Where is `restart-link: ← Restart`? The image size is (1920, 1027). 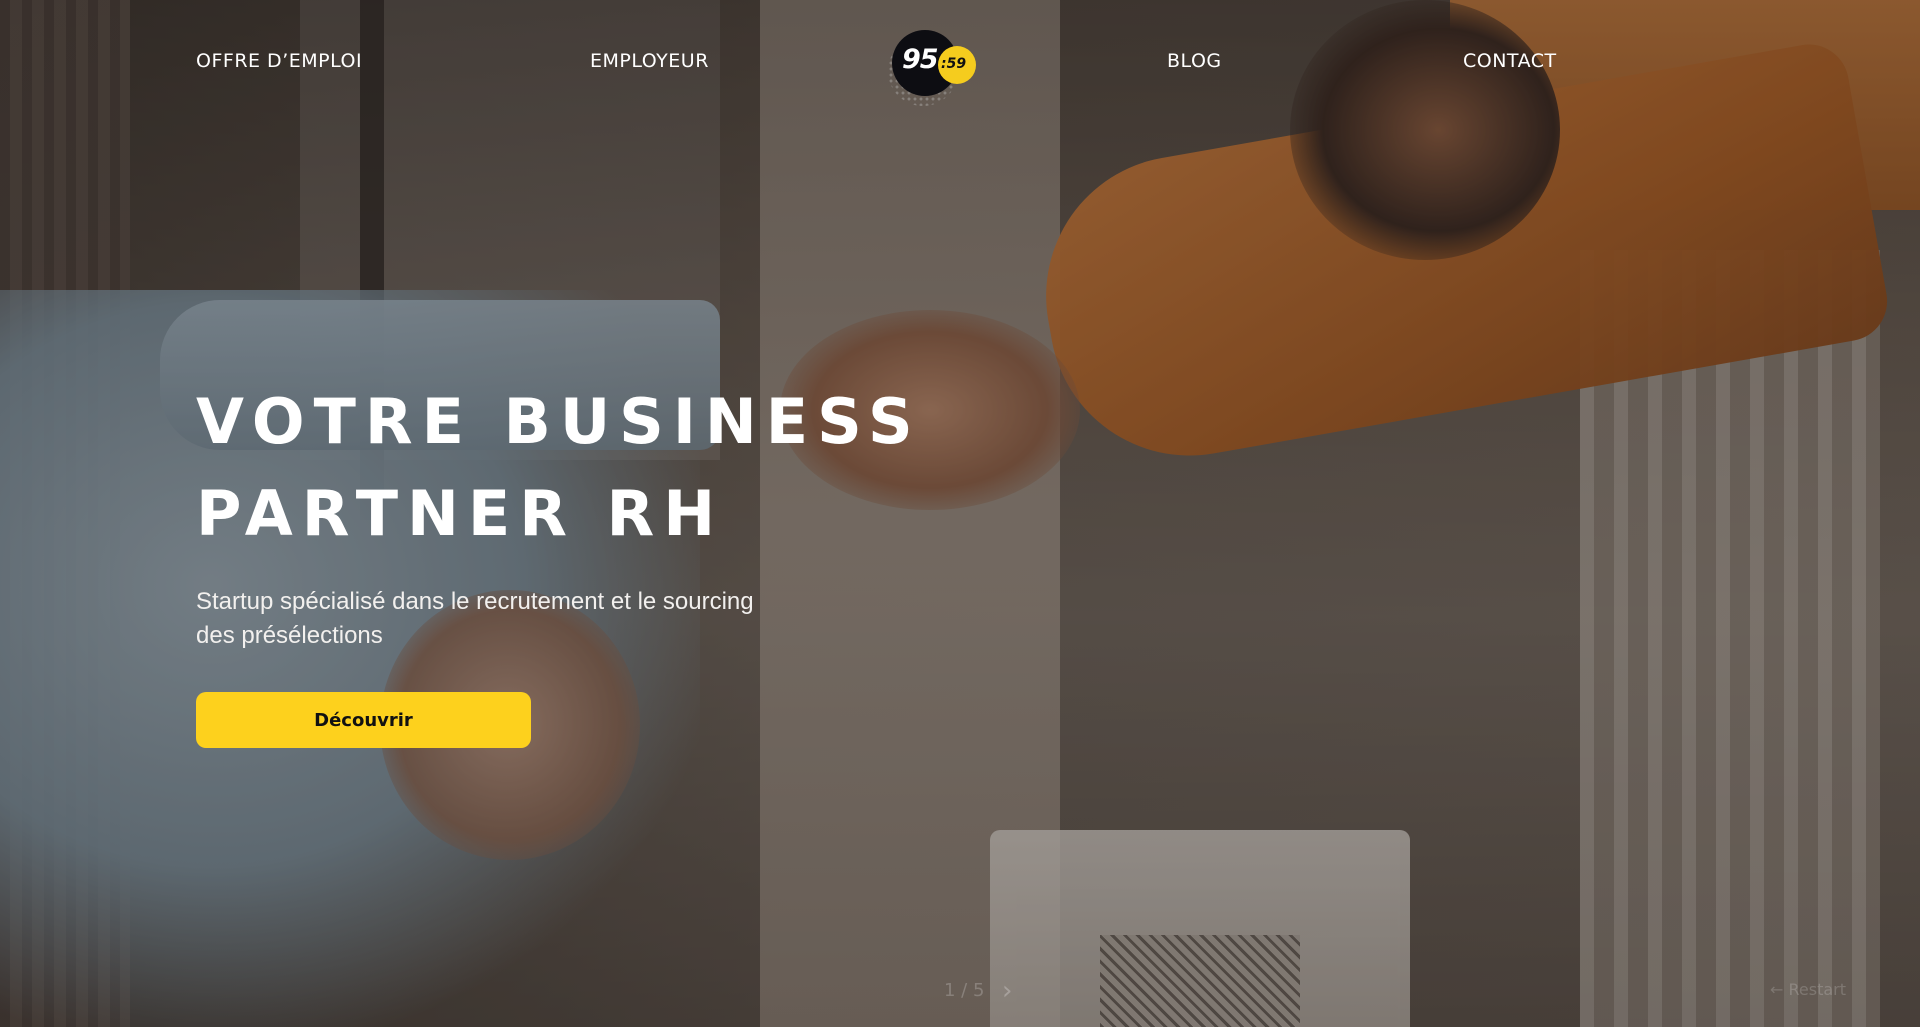
restart-link: ← Restart is located at coordinates (1808, 989).